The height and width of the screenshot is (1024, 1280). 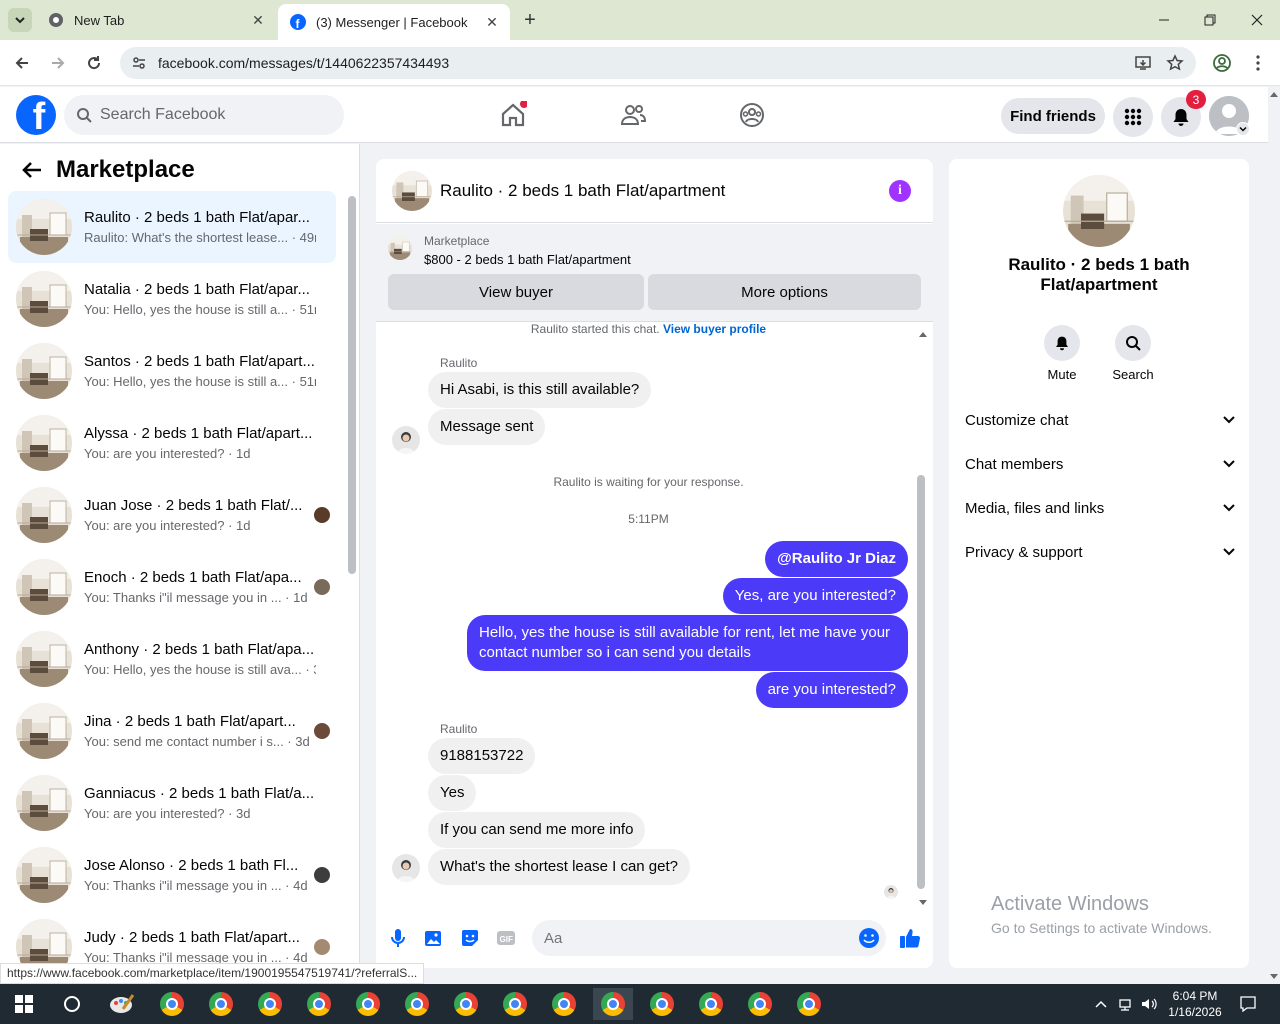 What do you see at coordinates (1101, 1004) in the screenshot?
I see `tray-chevron-up-icon` at bounding box center [1101, 1004].